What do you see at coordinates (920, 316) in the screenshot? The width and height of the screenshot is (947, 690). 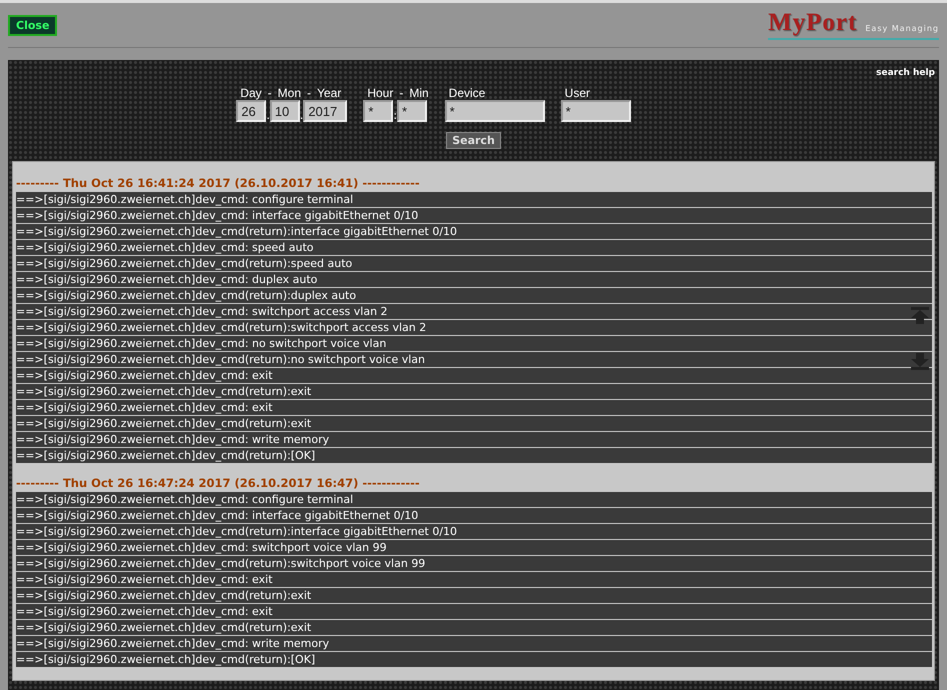 I see `scroll-top-icon` at bounding box center [920, 316].